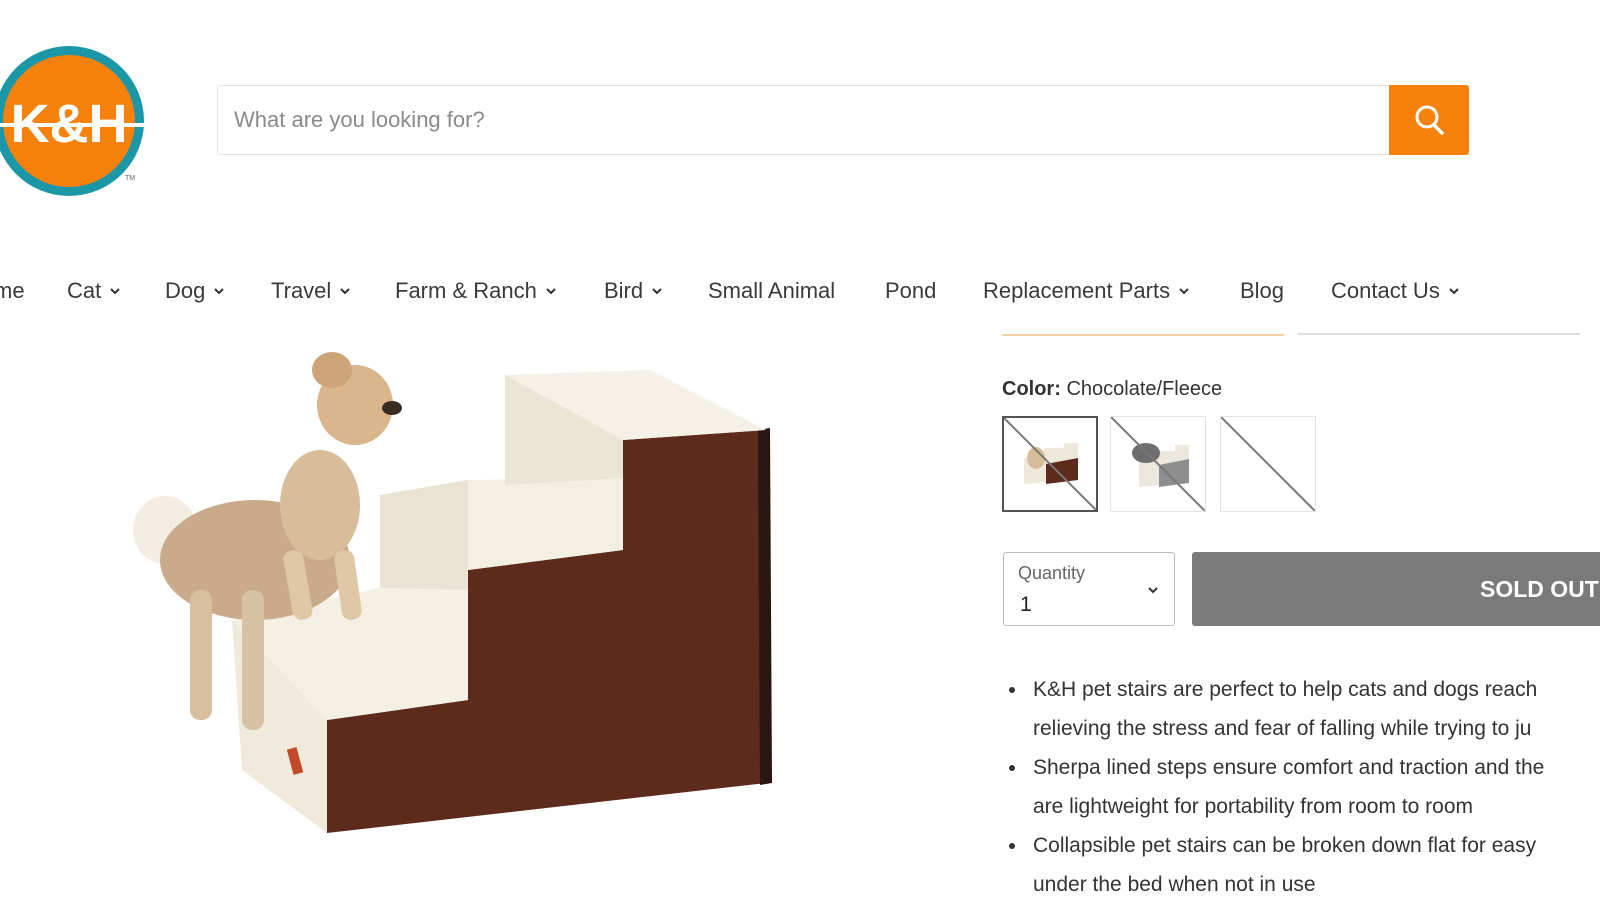 This screenshot has width=1600, height=904. I want to click on sold-out-button: SOLD OUT, so click(1396, 589).